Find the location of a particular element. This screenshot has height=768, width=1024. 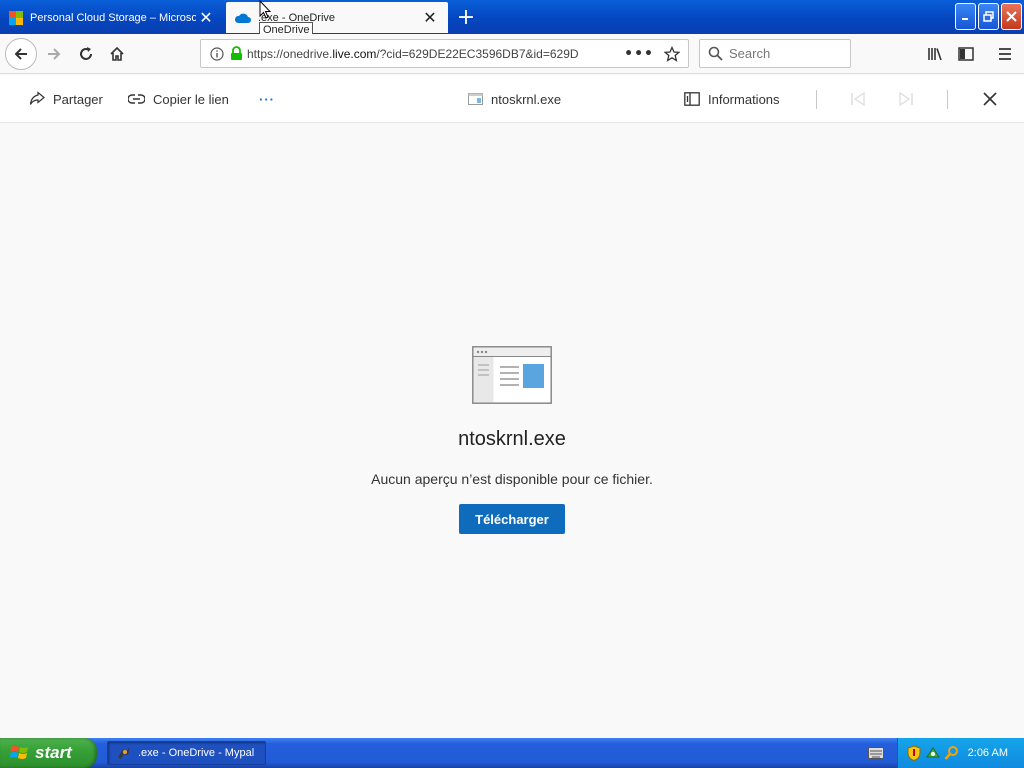

url-prefix: https://onedrive. is located at coordinates (290, 53).